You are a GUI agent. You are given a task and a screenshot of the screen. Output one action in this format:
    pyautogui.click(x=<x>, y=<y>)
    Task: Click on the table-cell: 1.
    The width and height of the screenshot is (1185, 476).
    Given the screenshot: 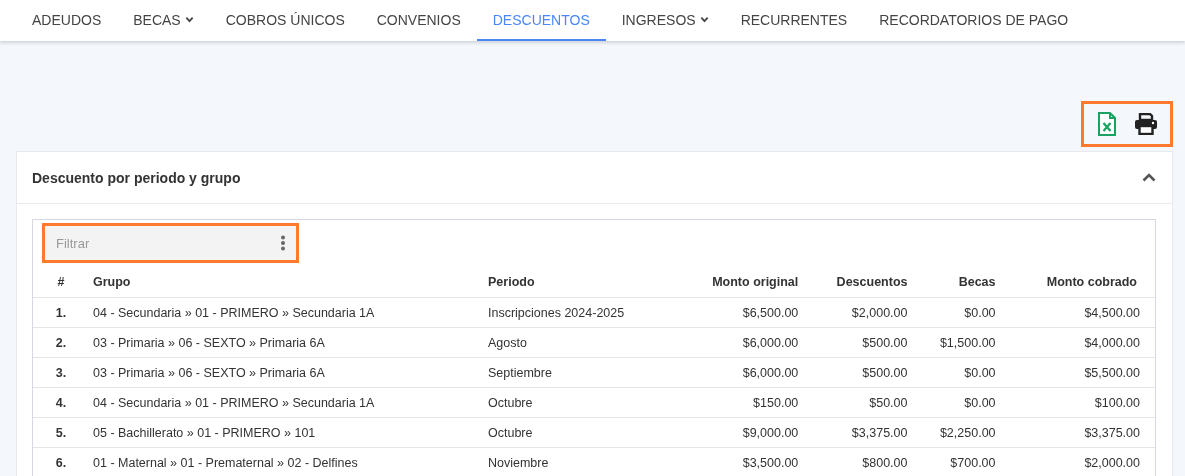 What is the action you would take?
    pyautogui.click(x=61, y=312)
    